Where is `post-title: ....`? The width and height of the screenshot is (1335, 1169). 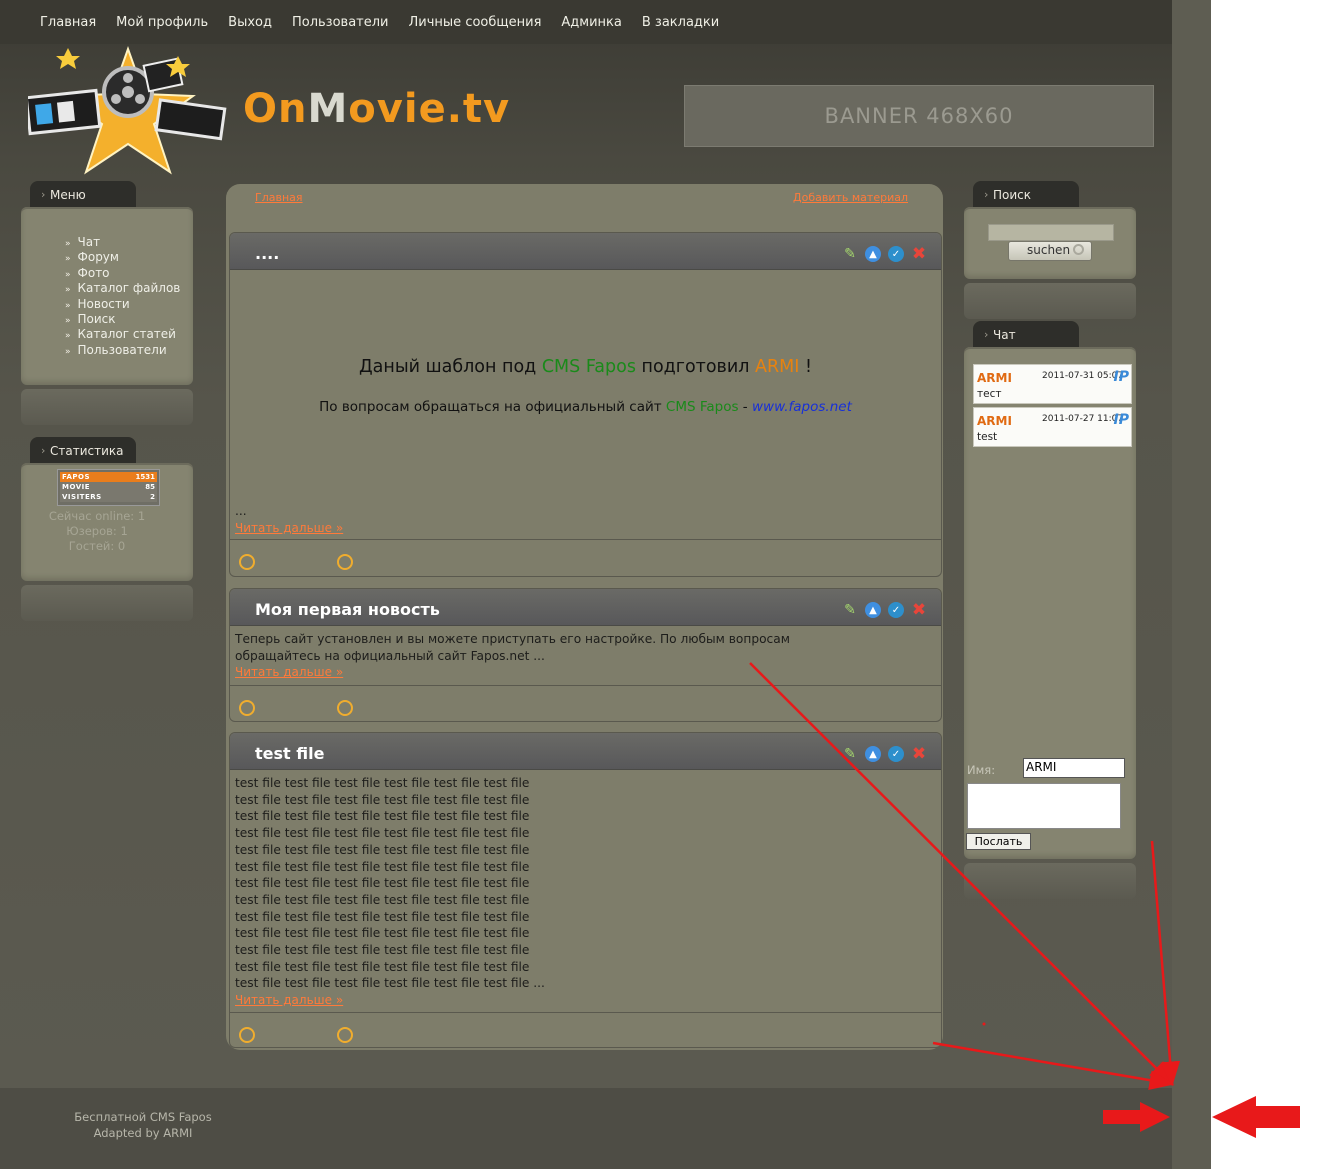 post-title: .... is located at coordinates (267, 253).